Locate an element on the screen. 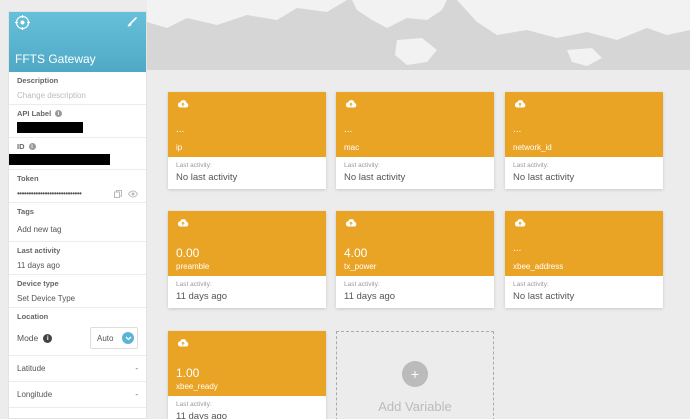  last-activity-section: Last activity 11 days ago is located at coordinates (77, 258).